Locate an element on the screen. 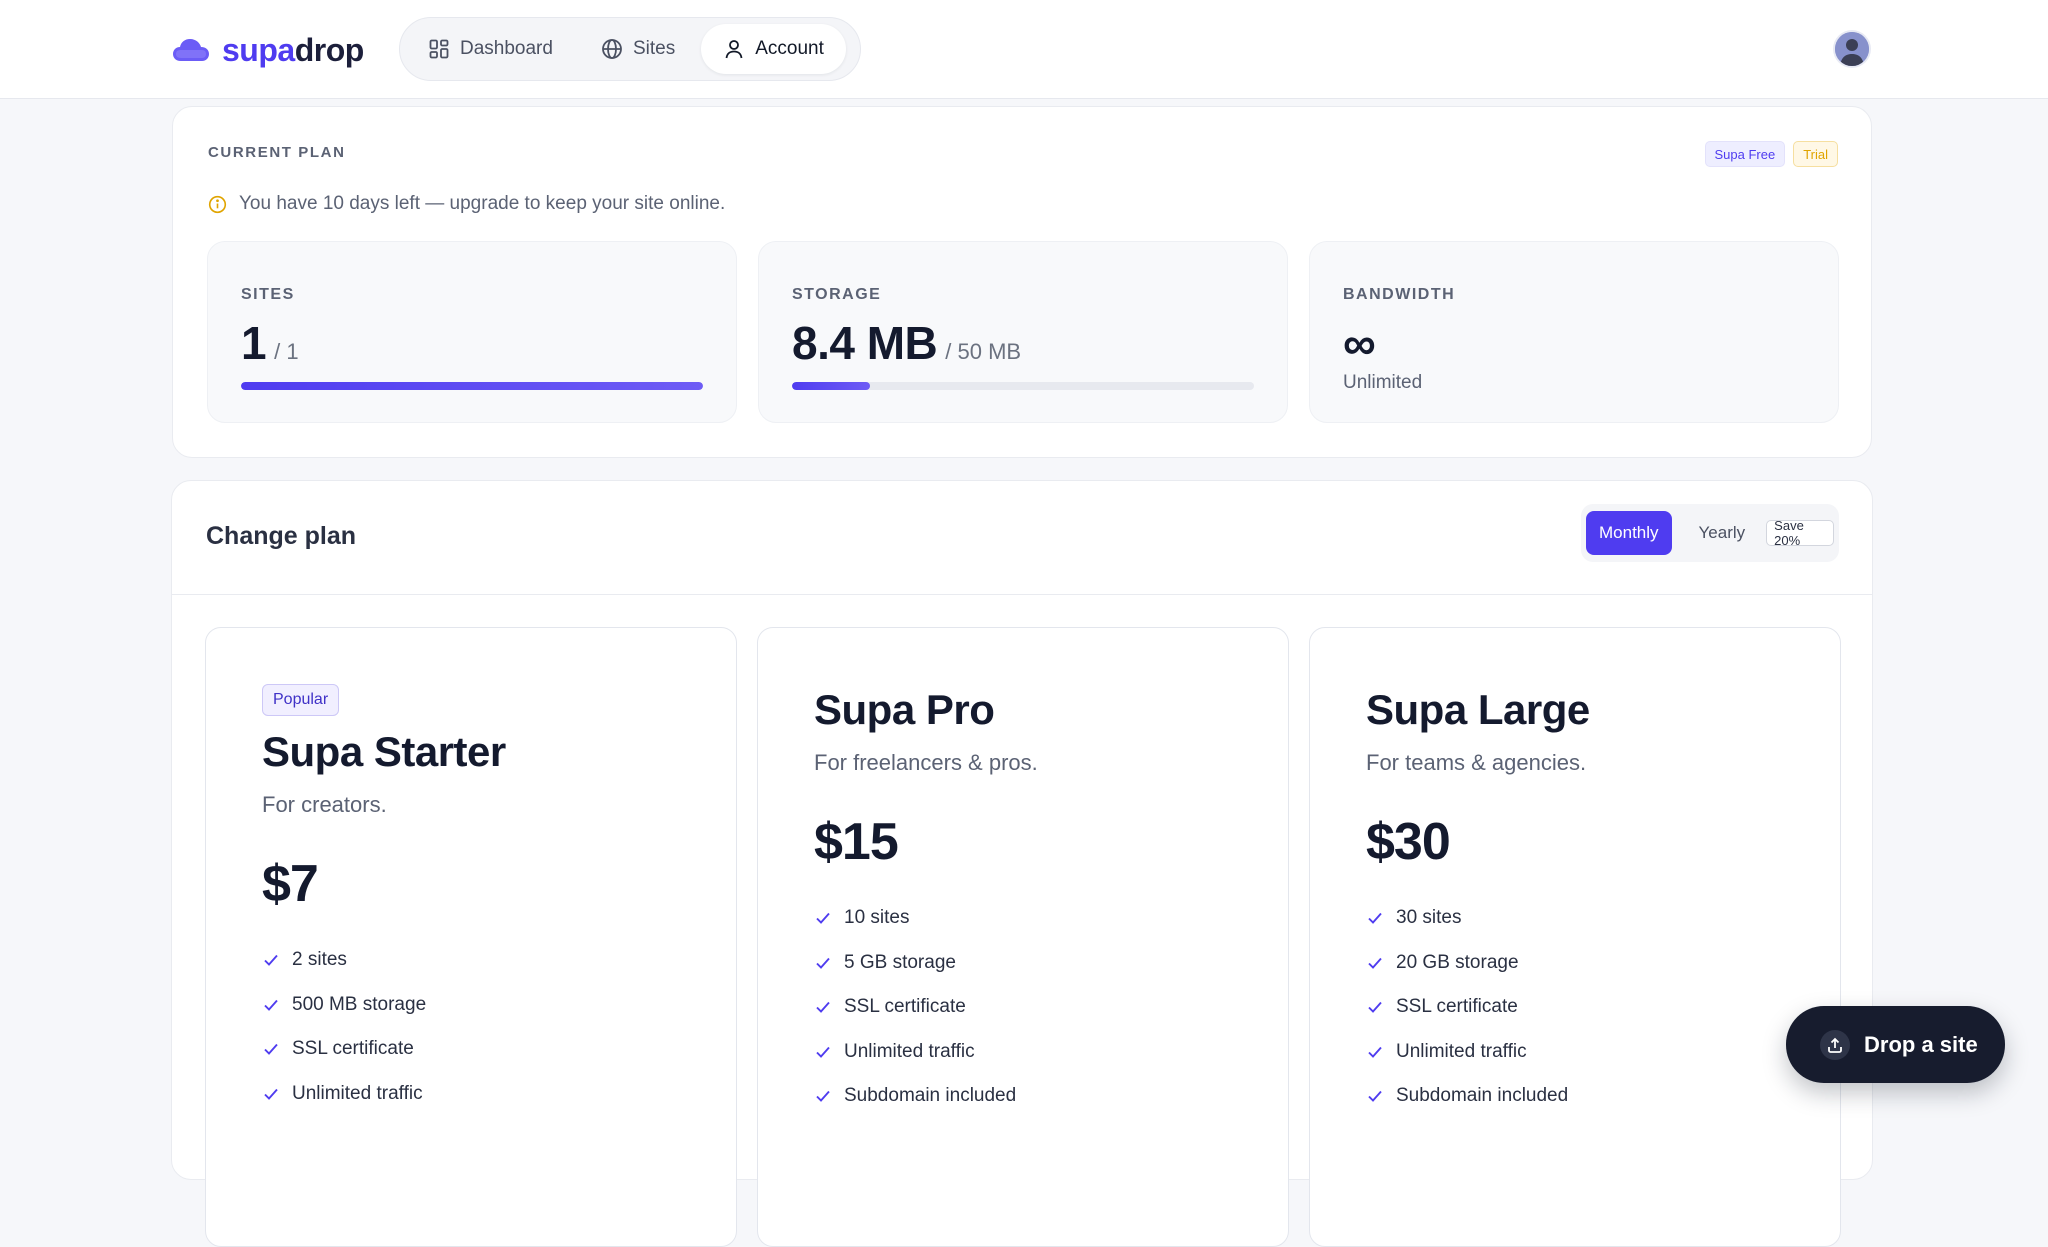 The height and width of the screenshot is (1247, 2048). tier-name: Supa Large is located at coordinates (1478, 709).